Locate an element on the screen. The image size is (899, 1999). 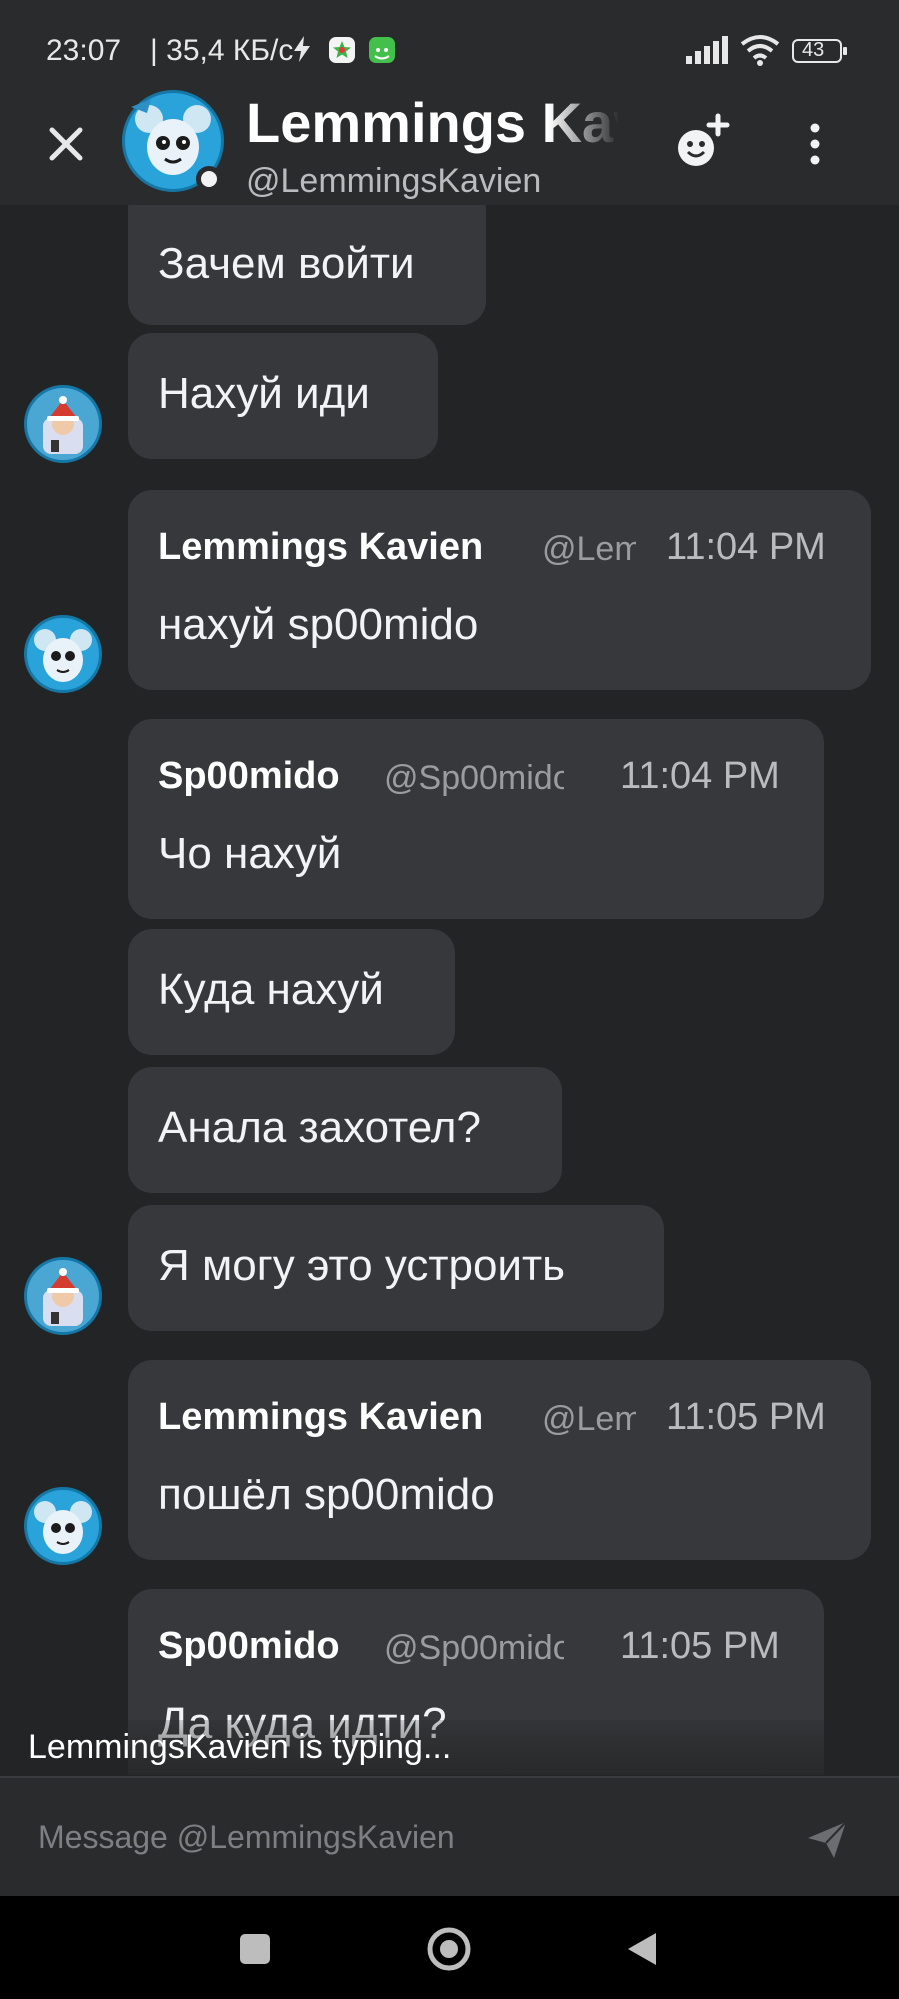
more-options-button is located at coordinates (815, 146).